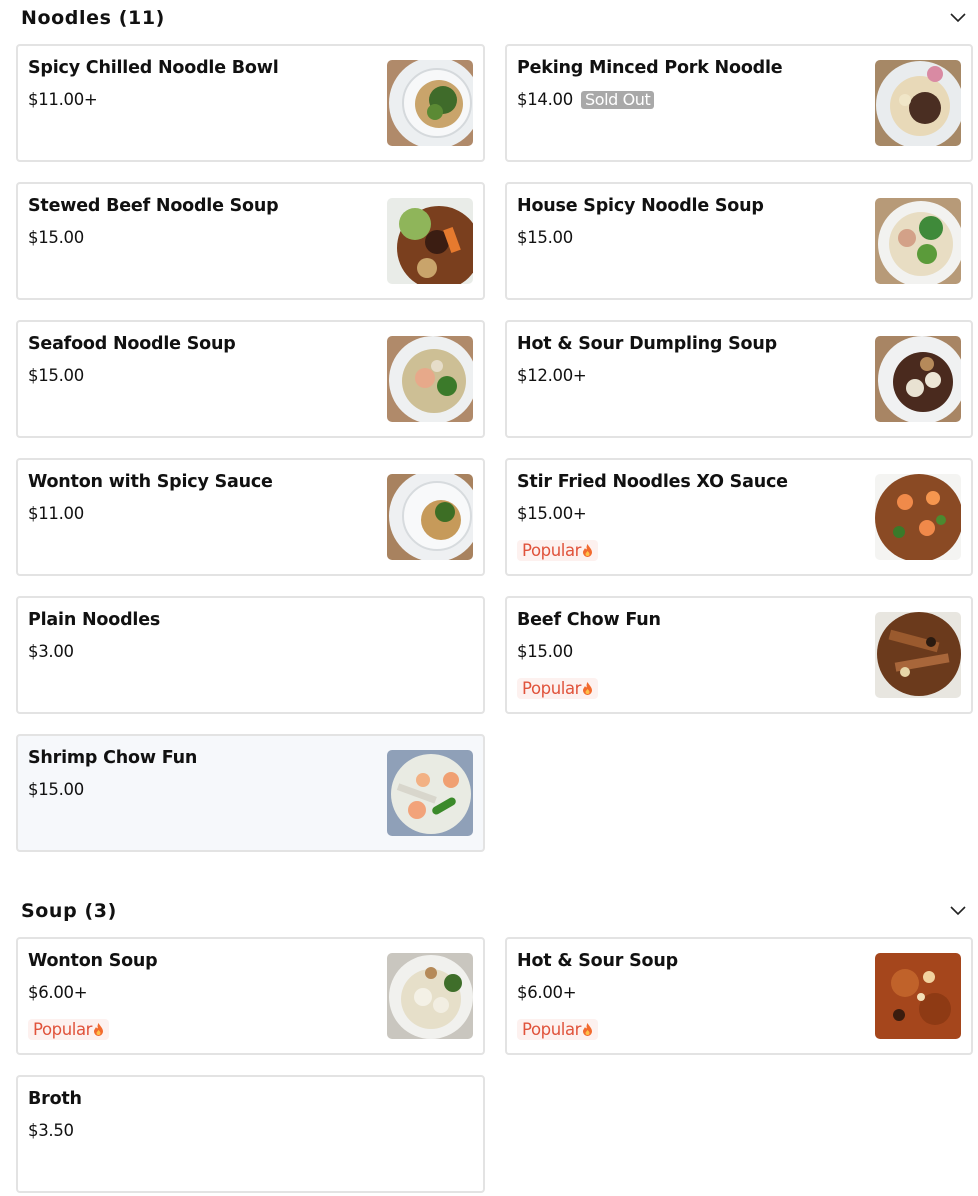 The height and width of the screenshot is (1196, 978). Describe the element at coordinates (69, 911) in the screenshot. I see `section-title: Soup (3)` at that location.